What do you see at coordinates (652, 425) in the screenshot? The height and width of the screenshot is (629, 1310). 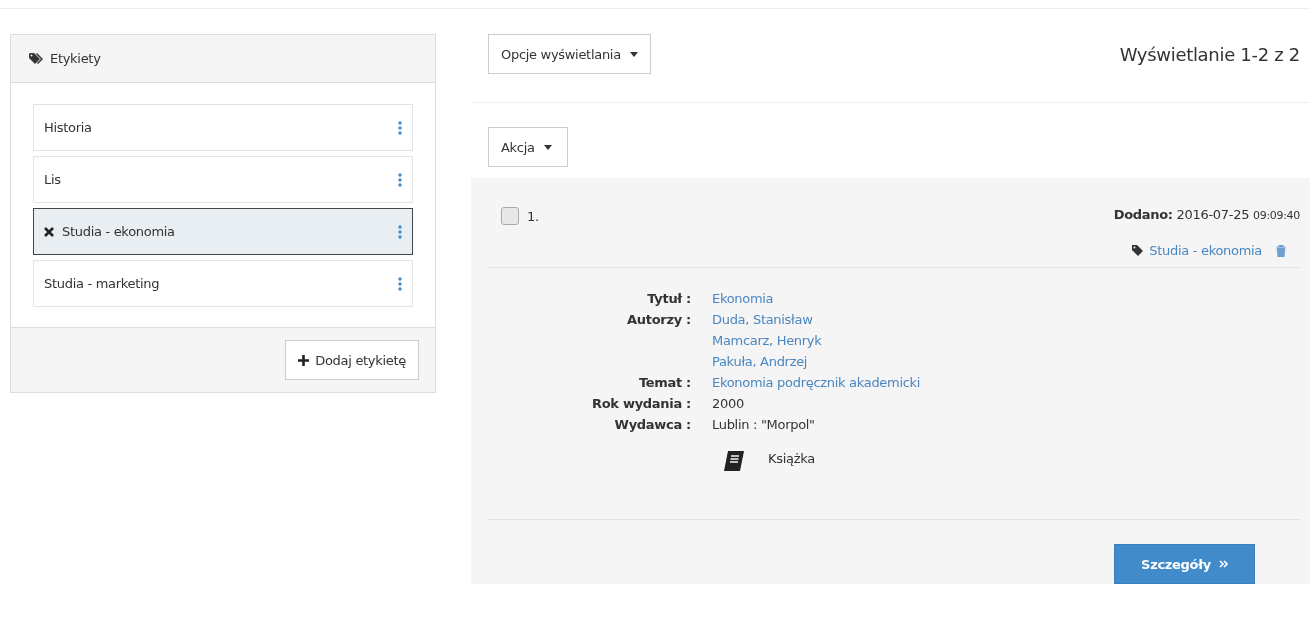 I see `field-label: Wydawca :` at bounding box center [652, 425].